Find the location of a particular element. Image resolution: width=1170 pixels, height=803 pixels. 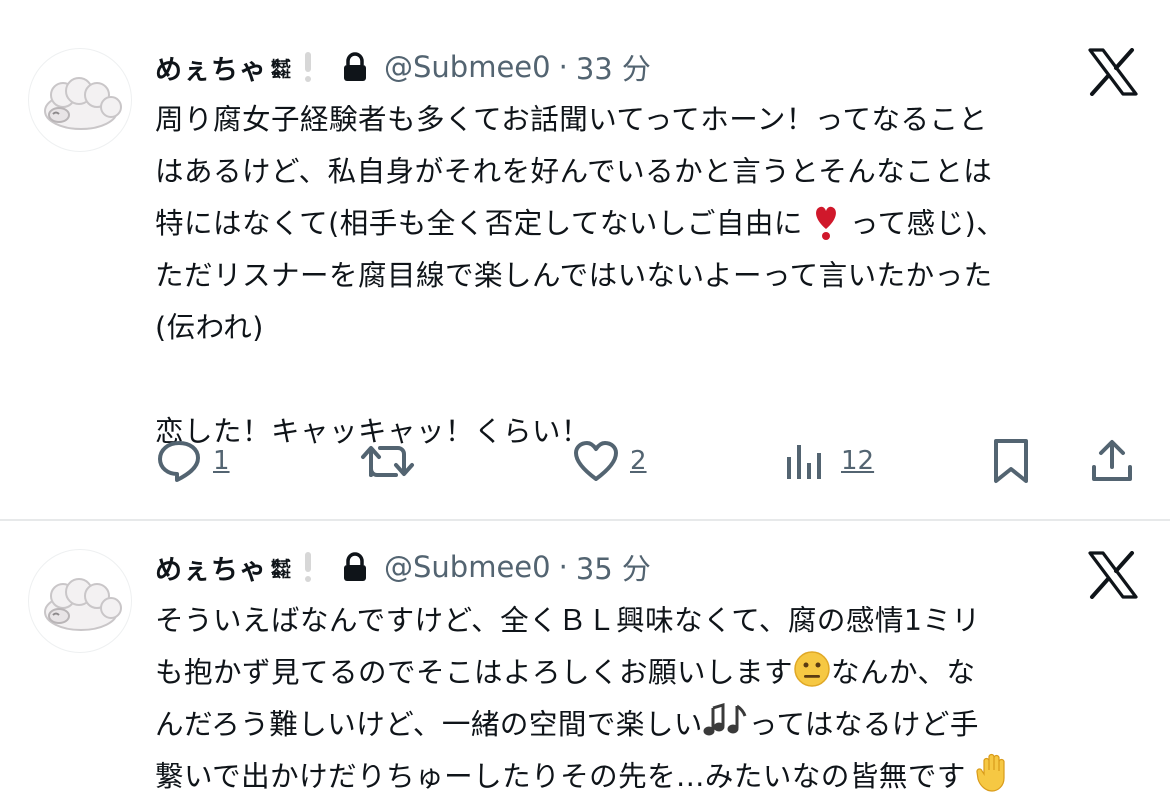

tweet-actions: 1 2 12 is located at coordinates (647, 461).